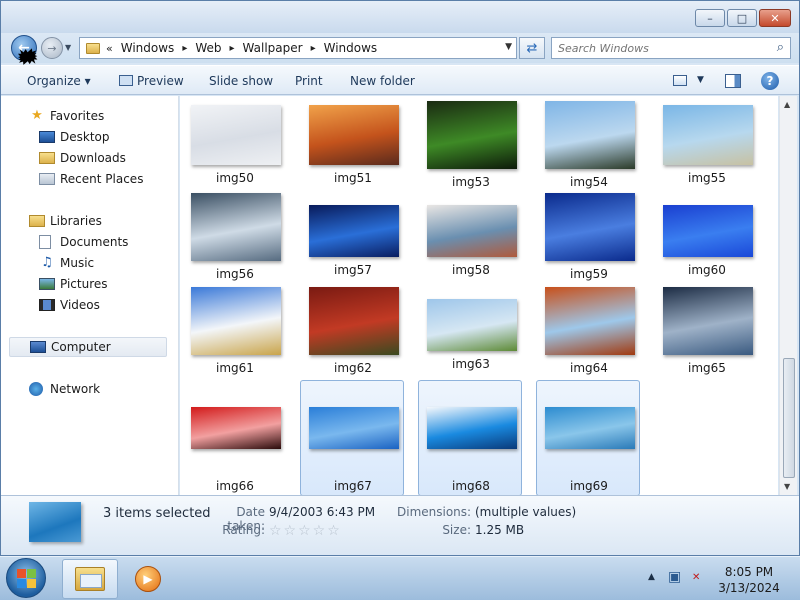 Image resolution: width=800 pixels, height=600 pixels. Describe the element at coordinates (400, 17) in the screenshot. I see `title-bar: – □ ✕` at that location.